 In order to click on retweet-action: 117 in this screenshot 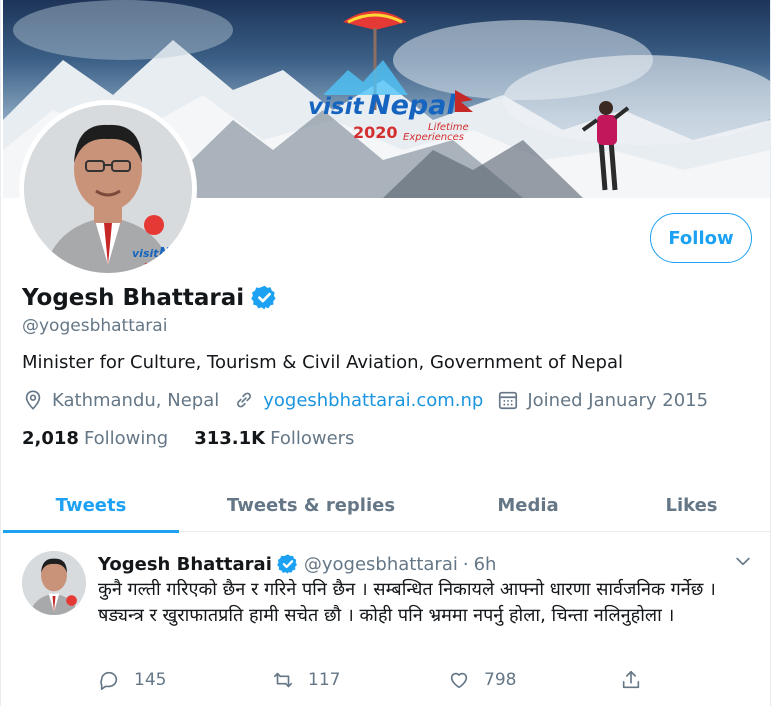, I will do `click(306, 680)`.